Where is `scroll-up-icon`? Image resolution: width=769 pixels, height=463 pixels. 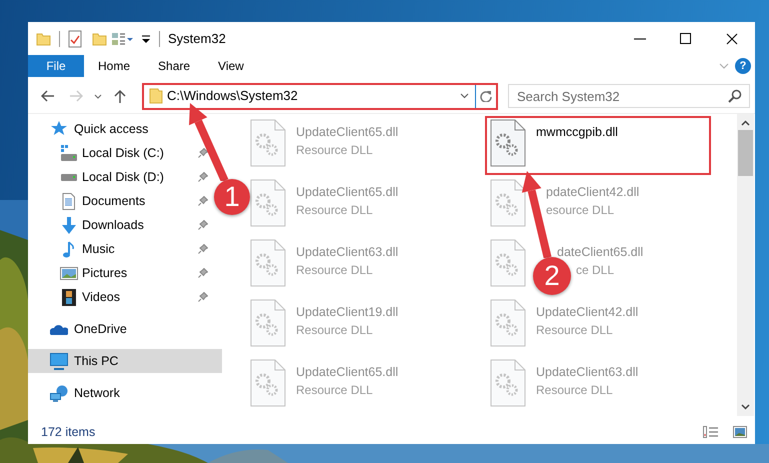
scroll-up-icon is located at coordinates (745, 123).